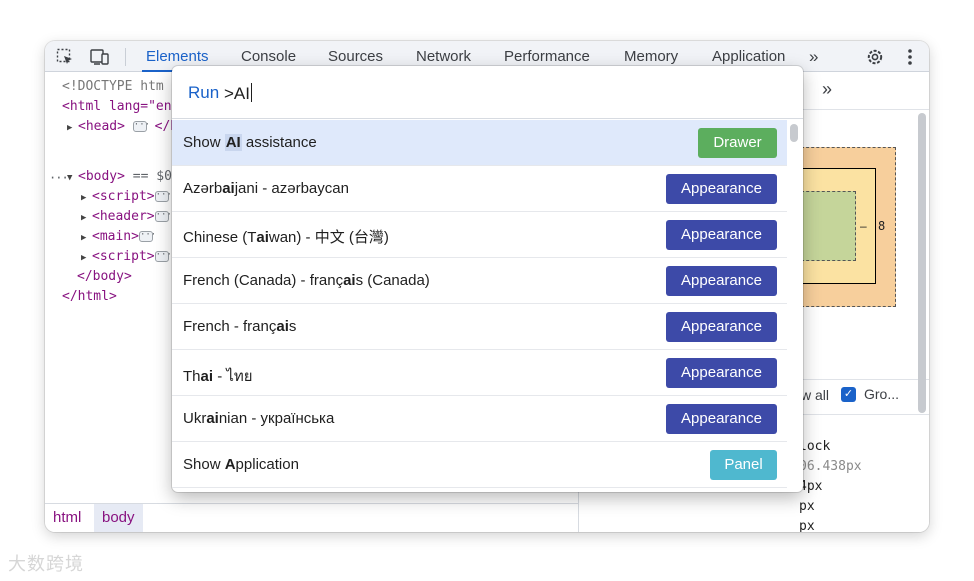 This screenshot has height=581, width=974. I want to click on command-prompt-label: Run, so click(204, 92).